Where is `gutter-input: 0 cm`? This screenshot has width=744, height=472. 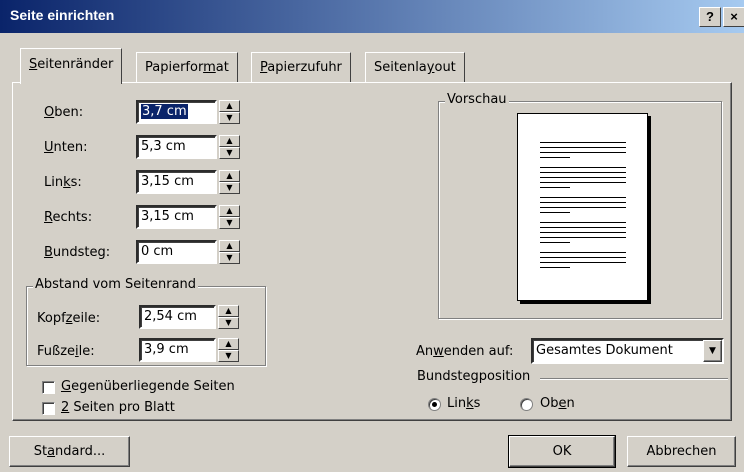
gutter-input: 0 cm is located at coordinates (176, 252).